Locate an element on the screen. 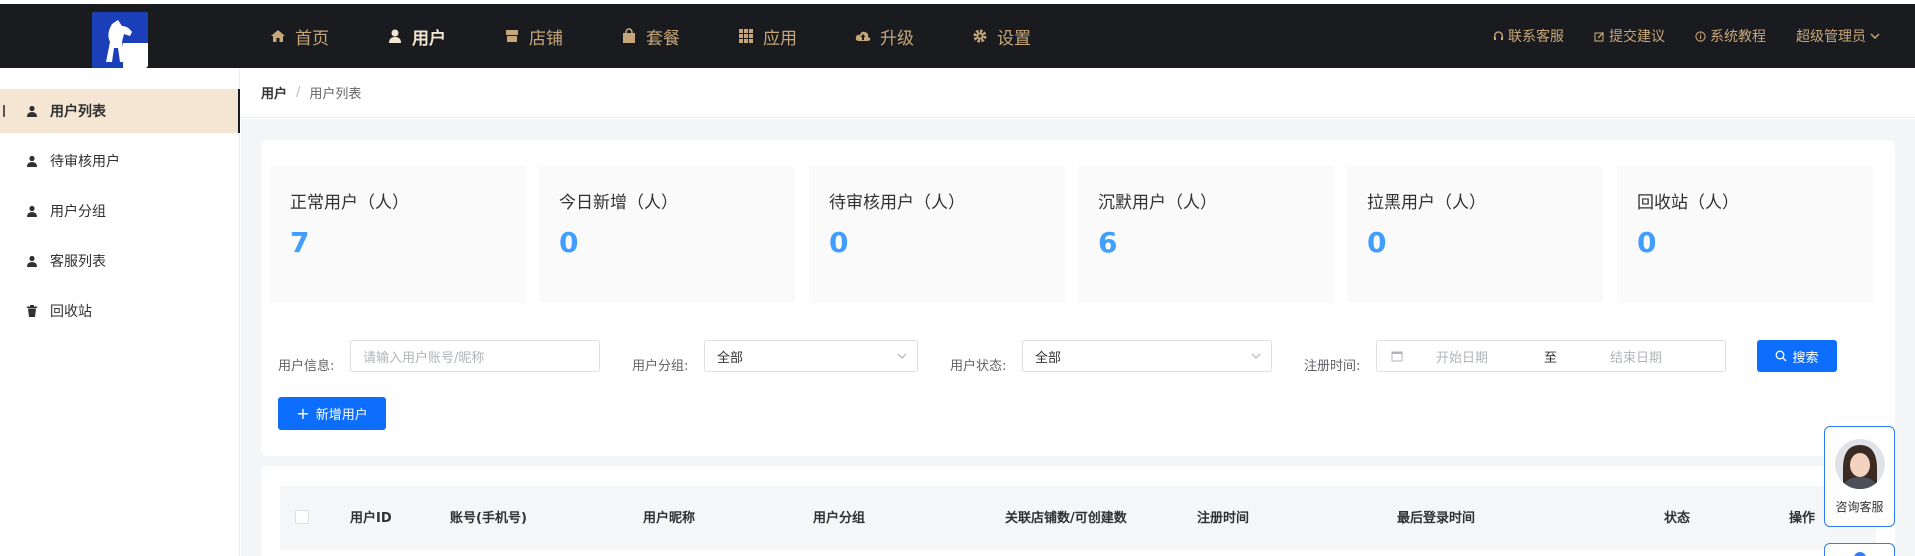 Image resolution: width=1915 pixels, height=556 pixels. user-group-select: 全部 is located at coordinates (811, 356).